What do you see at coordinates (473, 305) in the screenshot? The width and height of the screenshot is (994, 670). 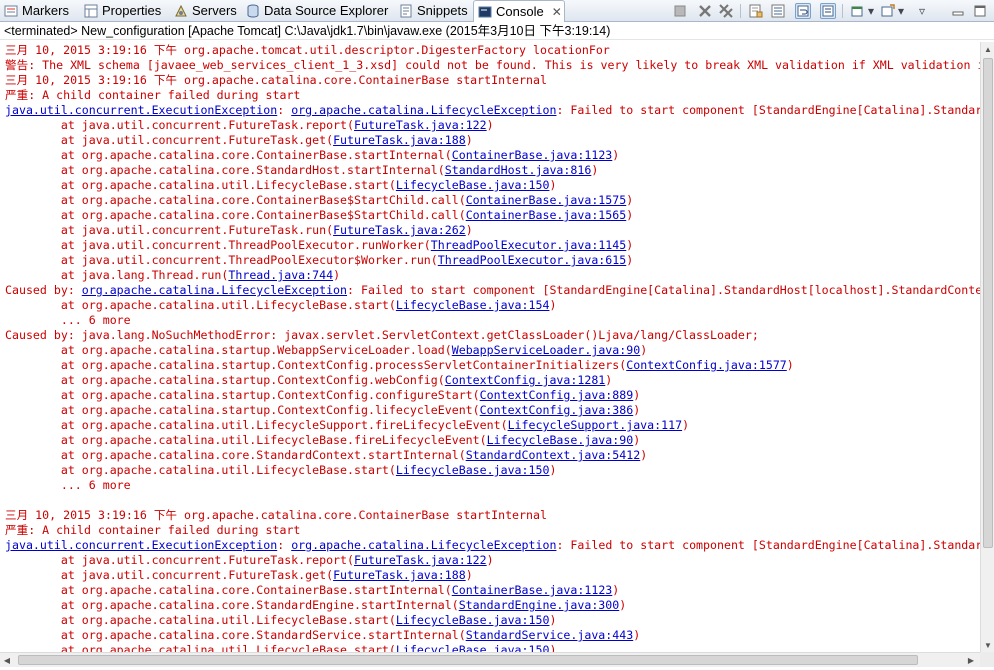 I see `source-link: LifecycleBase.java:154` at bounding box center [473, 305].